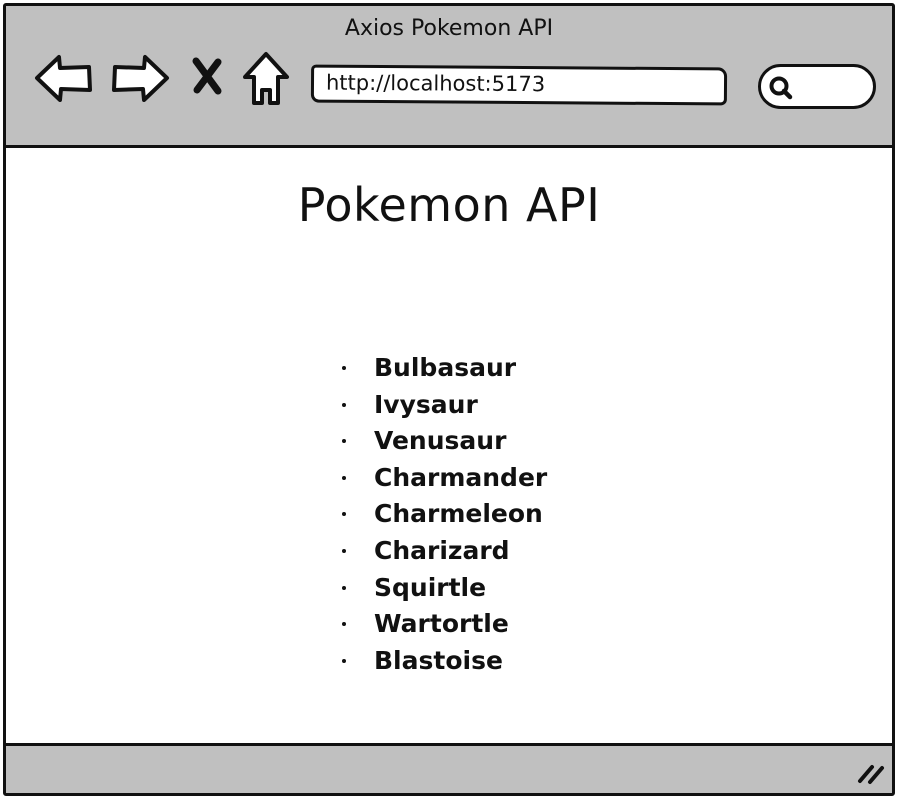 Image resolution: width=900 pixels, height=800 pixels. What do you see at coordinates (426, 404) in the screenshot?
I see `pokemon-name: Ivysaur` at bounding box center [426, 404].